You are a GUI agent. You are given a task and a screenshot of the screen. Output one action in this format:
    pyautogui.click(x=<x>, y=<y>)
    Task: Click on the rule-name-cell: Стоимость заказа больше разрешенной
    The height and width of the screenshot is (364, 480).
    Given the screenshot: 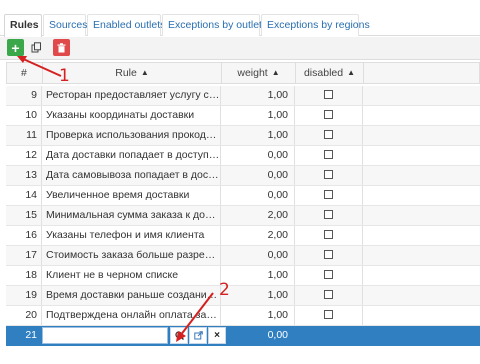 What is the action you would take?
    pyautogui.click(x=131, y=255)
    